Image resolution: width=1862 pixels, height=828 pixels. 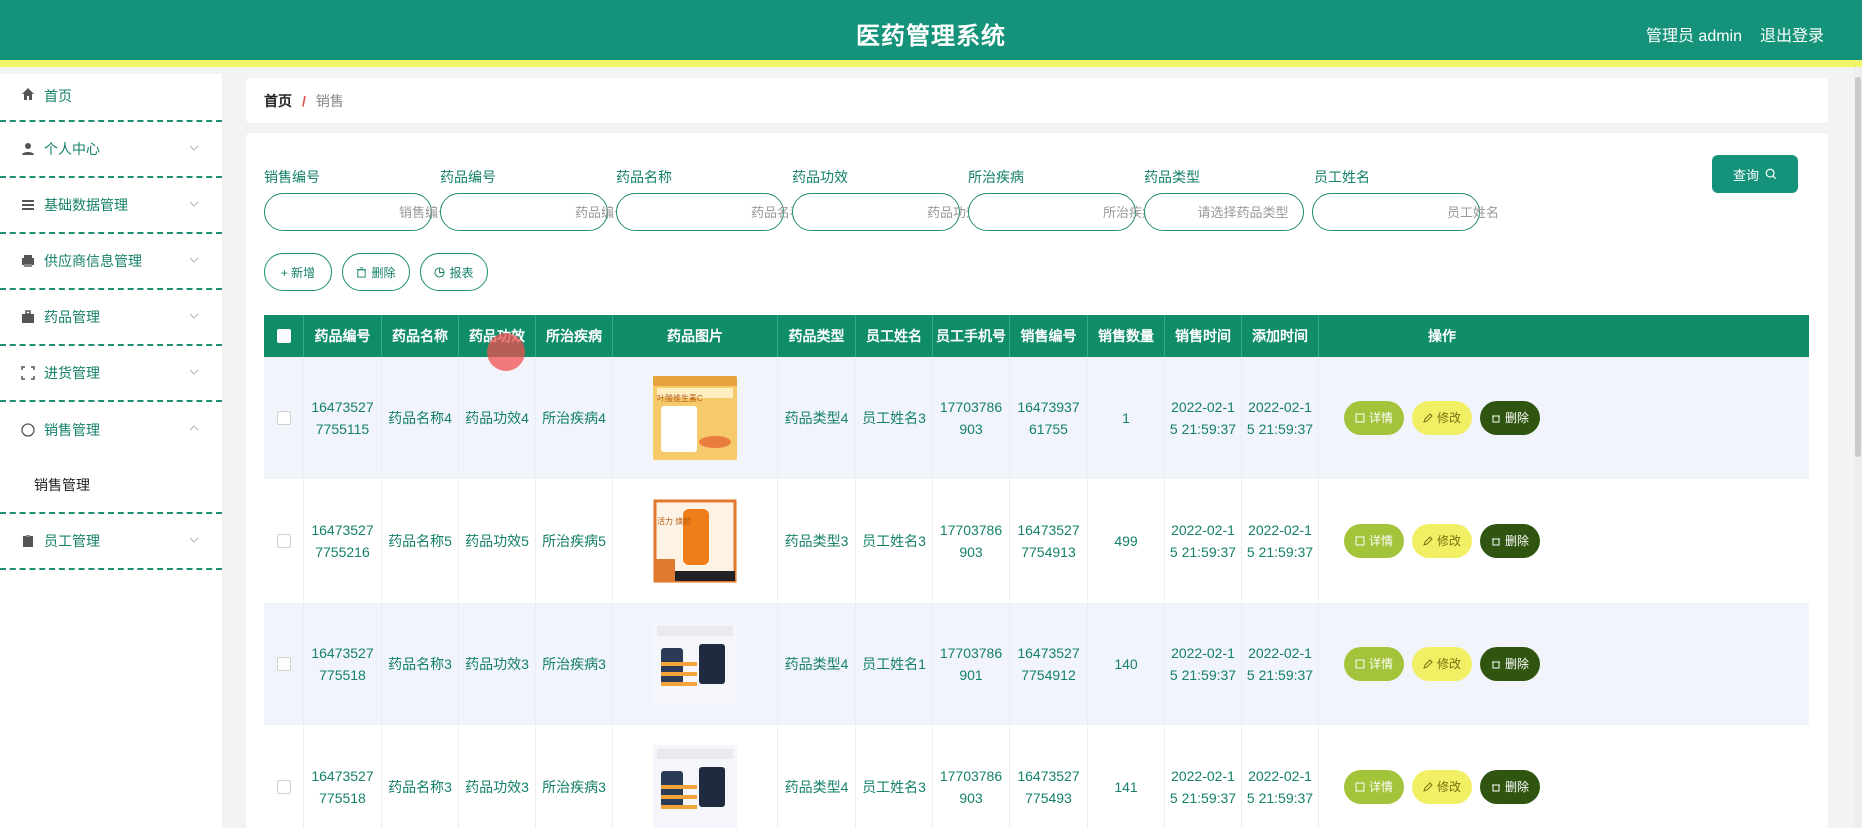 What do you see at coordinates (574, 787) in the screenshot?
I see `drug-disease: 所治疾病3` at bounding box center [574, 787].